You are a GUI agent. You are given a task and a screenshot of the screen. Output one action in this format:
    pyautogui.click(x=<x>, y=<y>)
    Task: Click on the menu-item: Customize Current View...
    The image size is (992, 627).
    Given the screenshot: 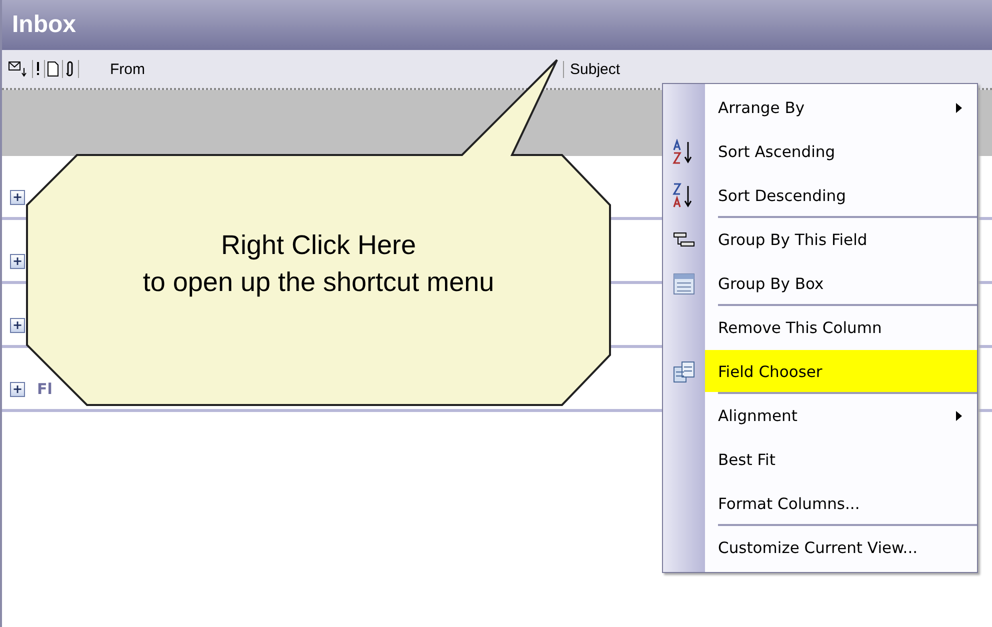 What is the action you would take?
    pyautogui.click(x=820, y=548)
    